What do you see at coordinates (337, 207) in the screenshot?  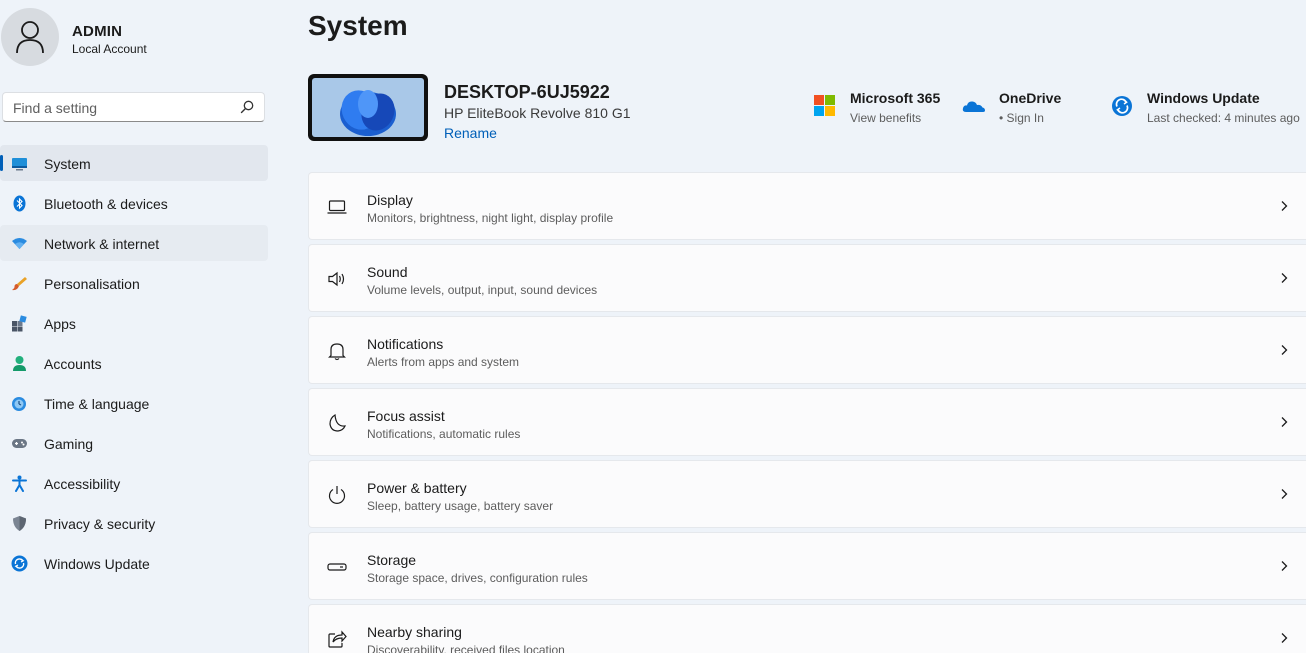 I see `laptop-icon` at bounding box center [337, 207].